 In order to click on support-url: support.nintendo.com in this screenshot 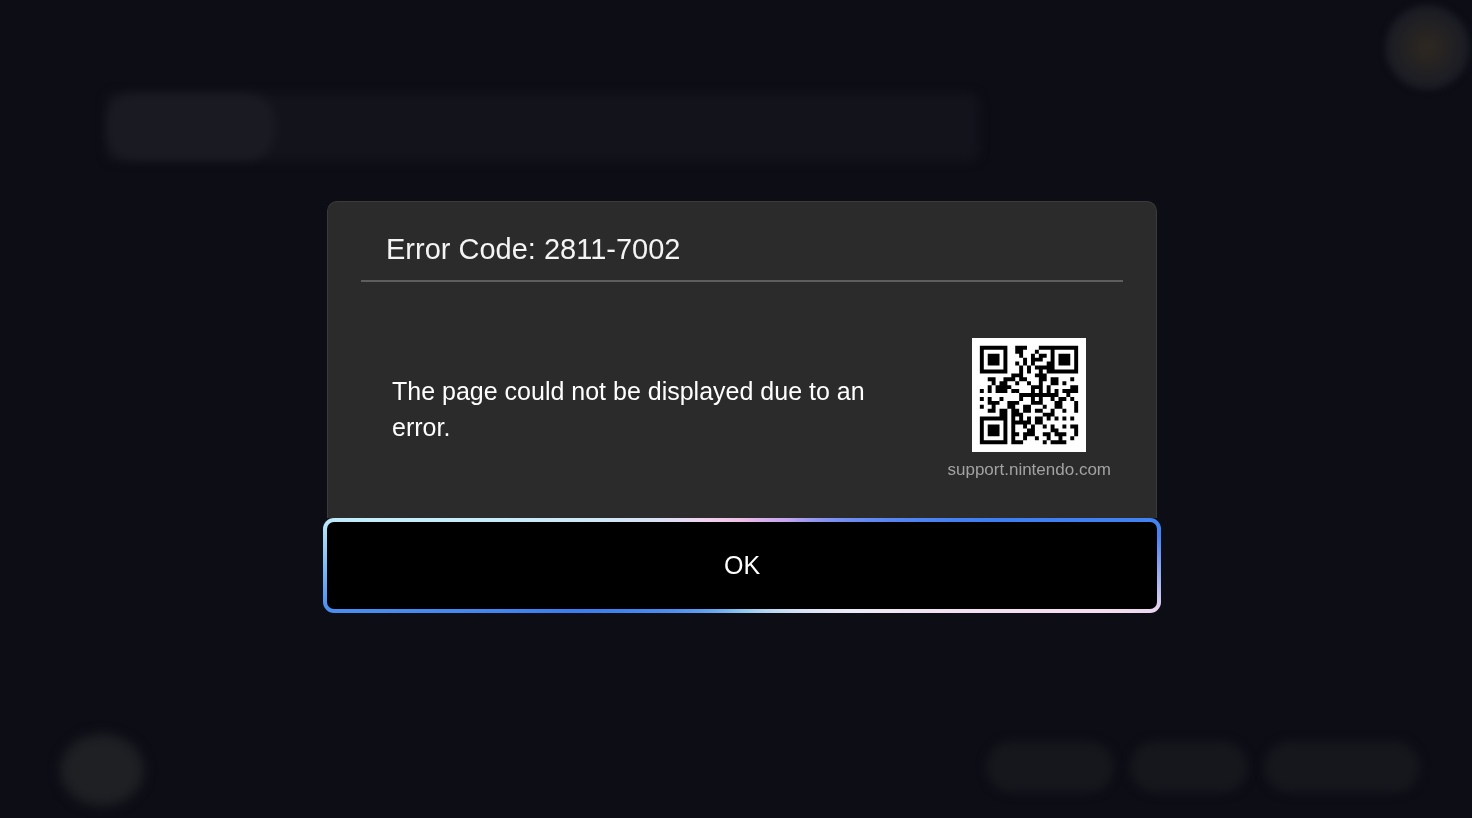, I will do `click(1029, 470)`.